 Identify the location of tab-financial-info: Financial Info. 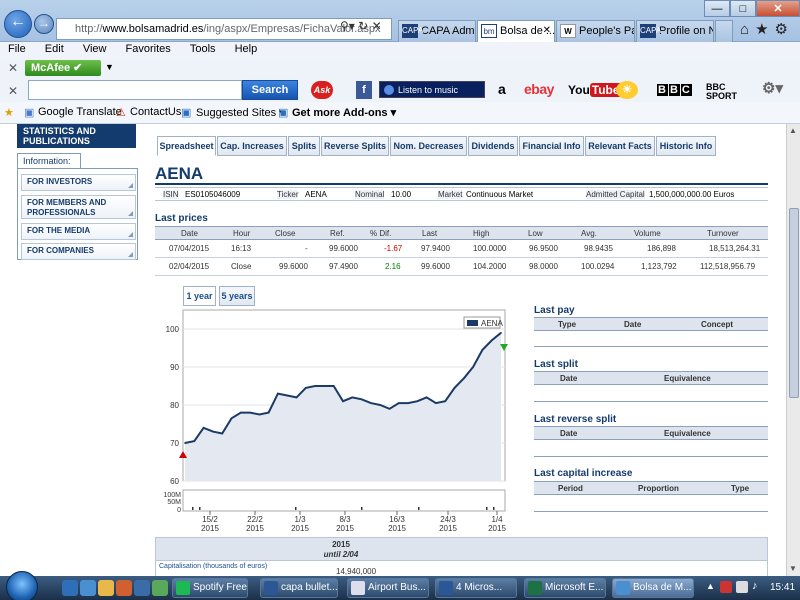
(551, 146).